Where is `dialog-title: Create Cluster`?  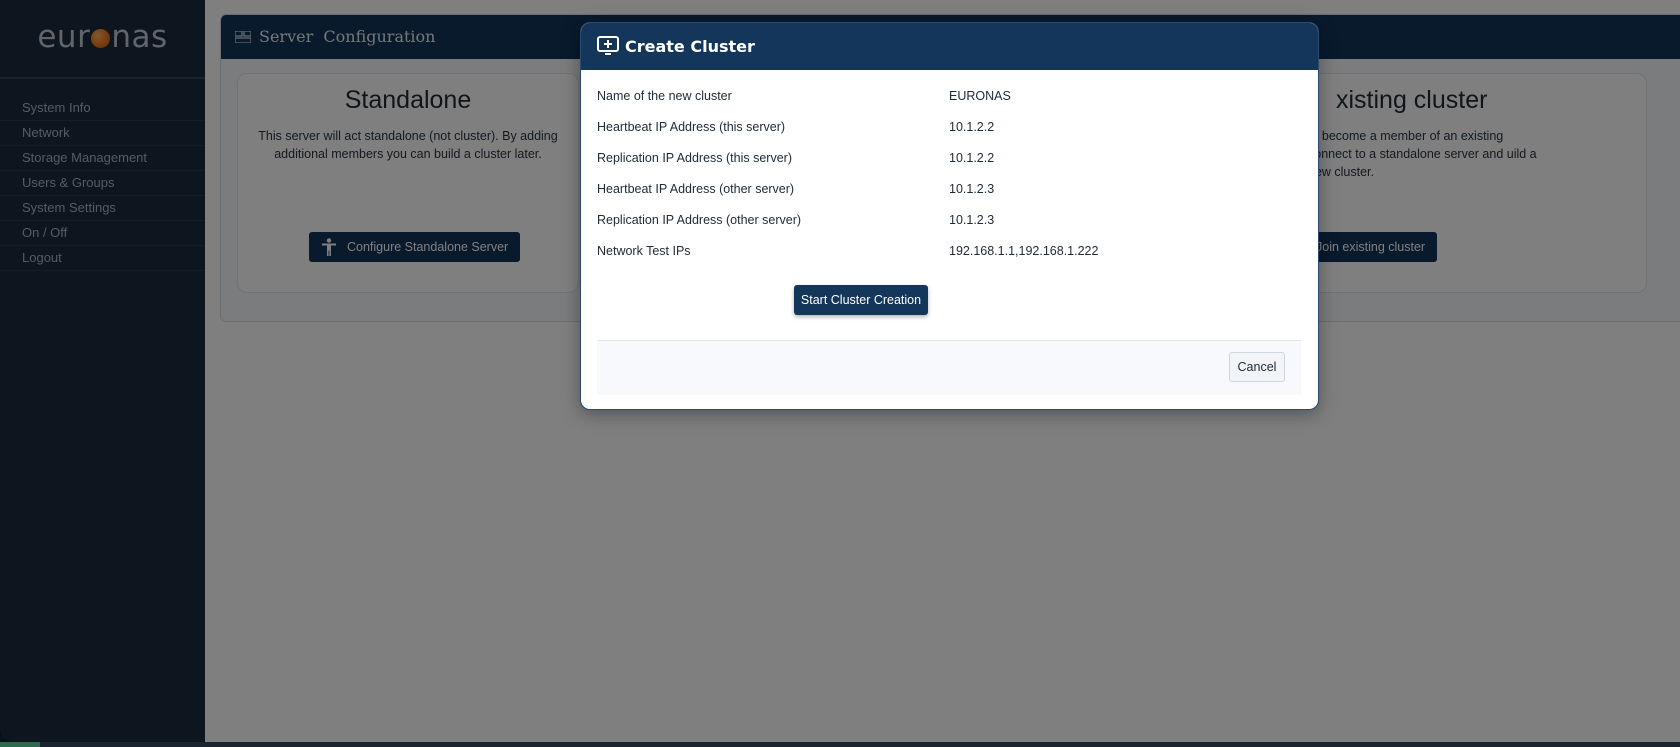
dialog-title: Create Cluster is located at coordinates (690, 46).